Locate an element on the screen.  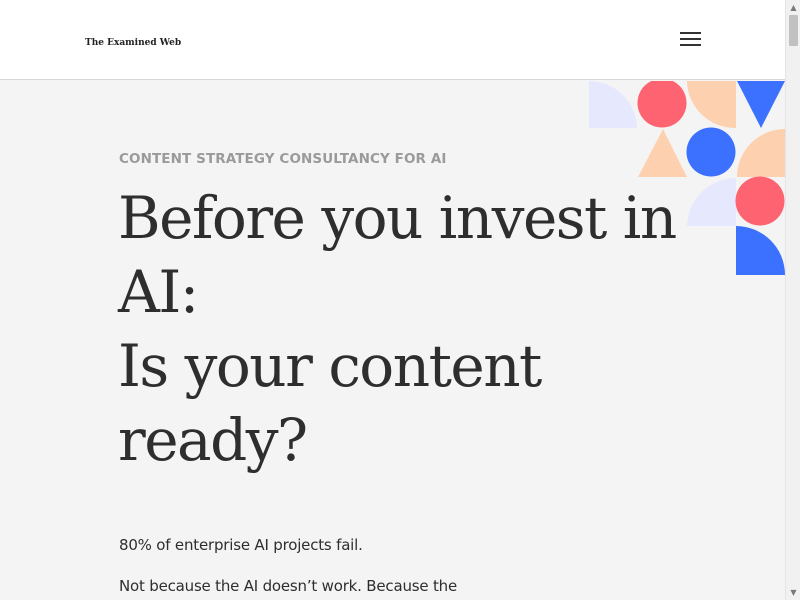
site-header: The Examined Web is located at coordinates (392, 40).